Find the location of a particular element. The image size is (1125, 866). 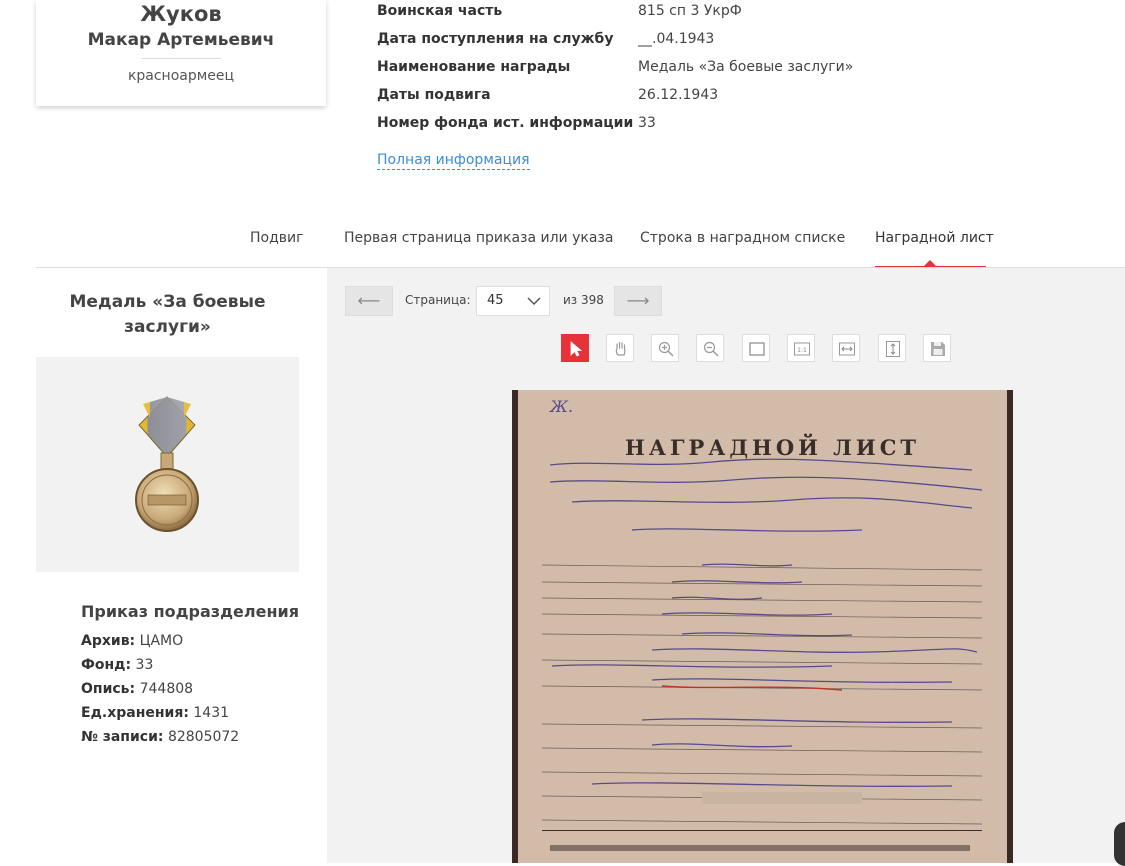

info-value: 815 сп 3 УкрФ is located at coordinates (690, 11).